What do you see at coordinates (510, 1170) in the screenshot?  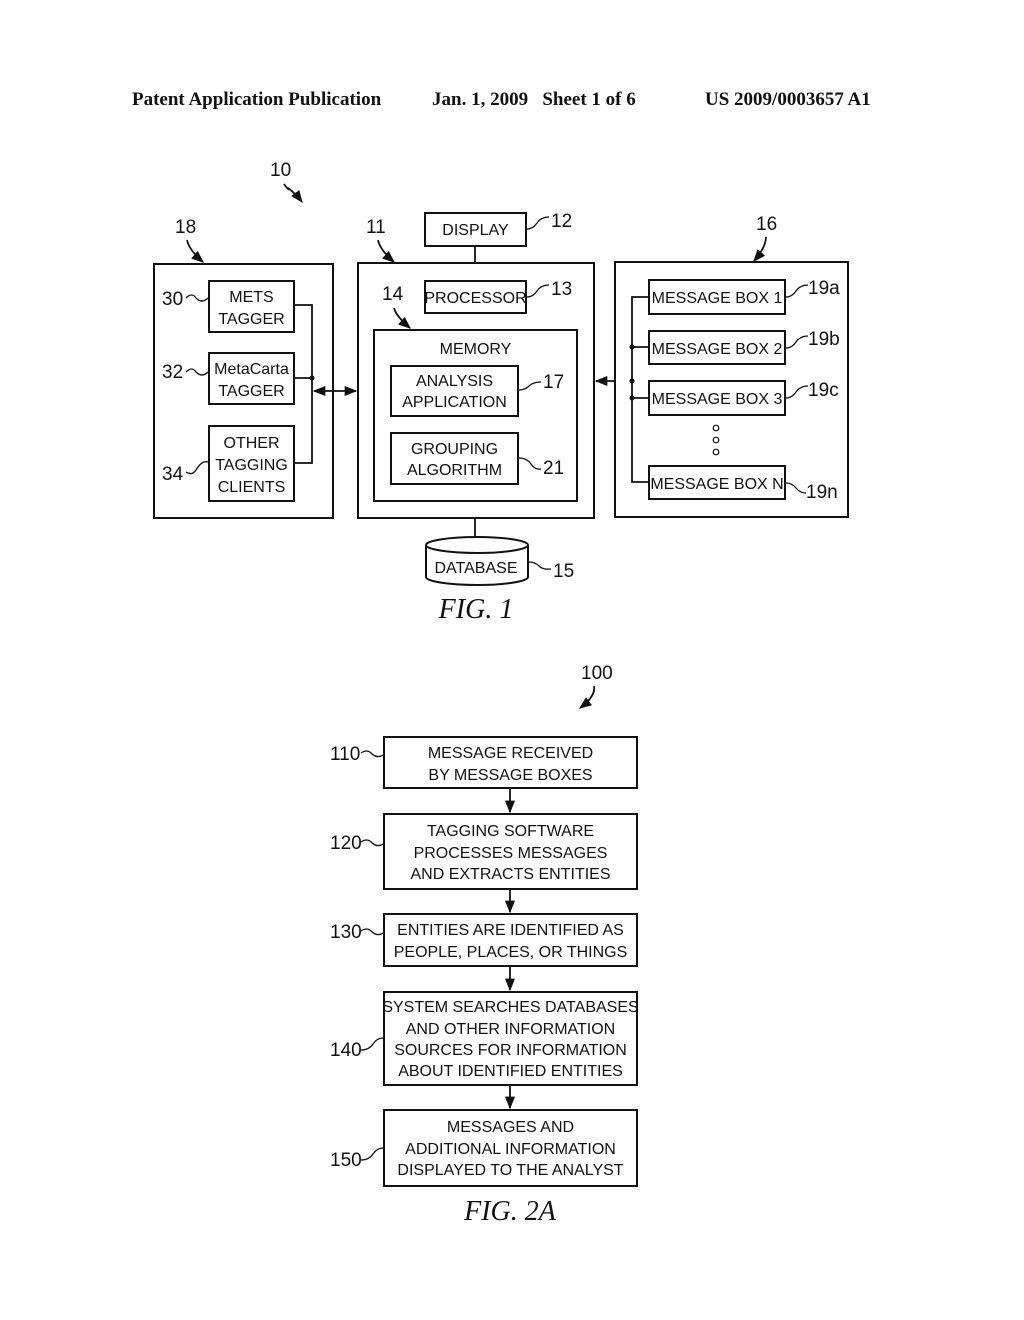 I see `box-text: DISPLAYED TO THE ANALYST` at bounding box center [510, 1170].